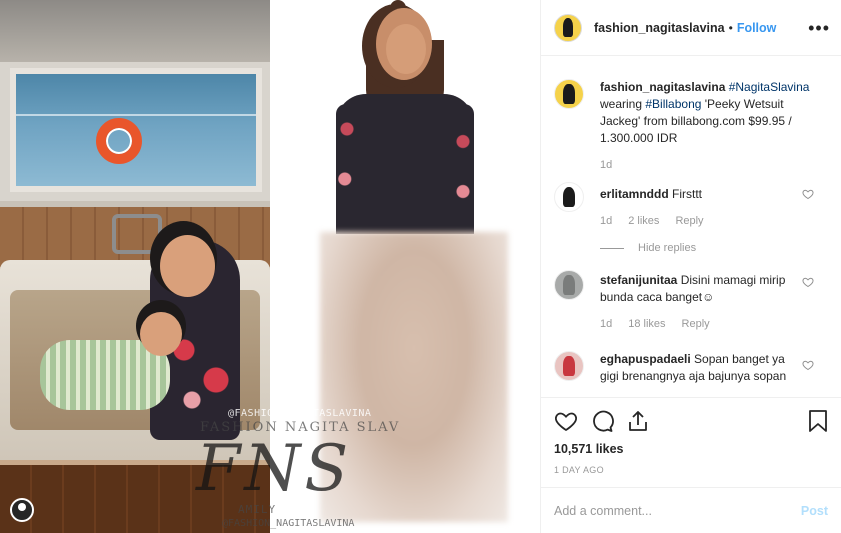 The width and height of the screenshot is (841, 533). I want to click on watermark-handle-bottom: @FASHION_NAGITASLAVINA, so click(288, 523).